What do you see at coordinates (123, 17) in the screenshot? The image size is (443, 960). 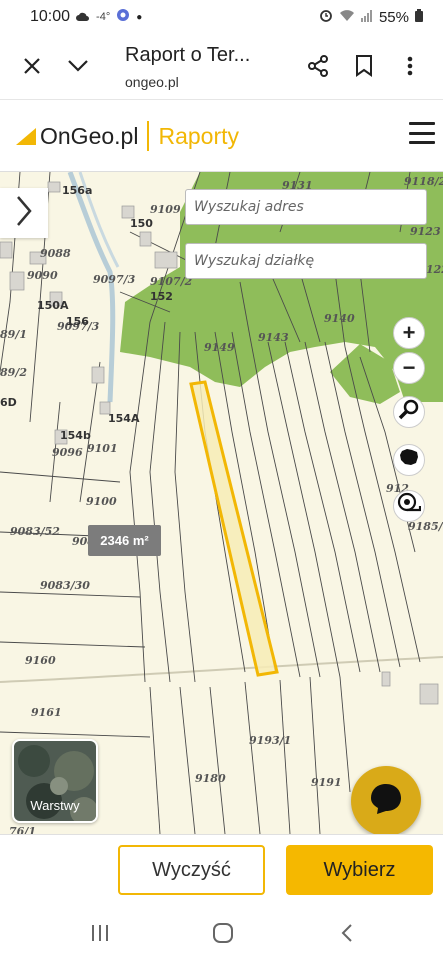 I see `app-notification-icon` at bounding box center [123, 17].